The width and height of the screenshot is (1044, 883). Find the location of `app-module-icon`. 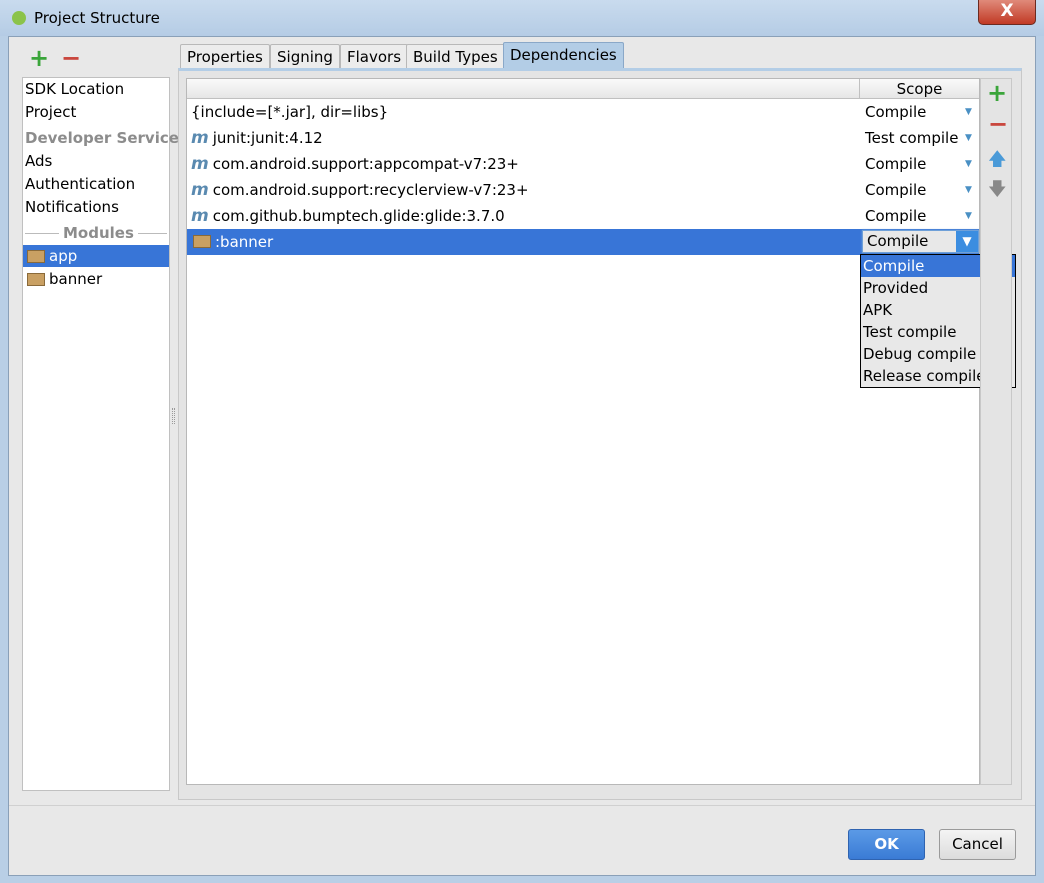

app-module-icon is located at coordinates (36, 256).